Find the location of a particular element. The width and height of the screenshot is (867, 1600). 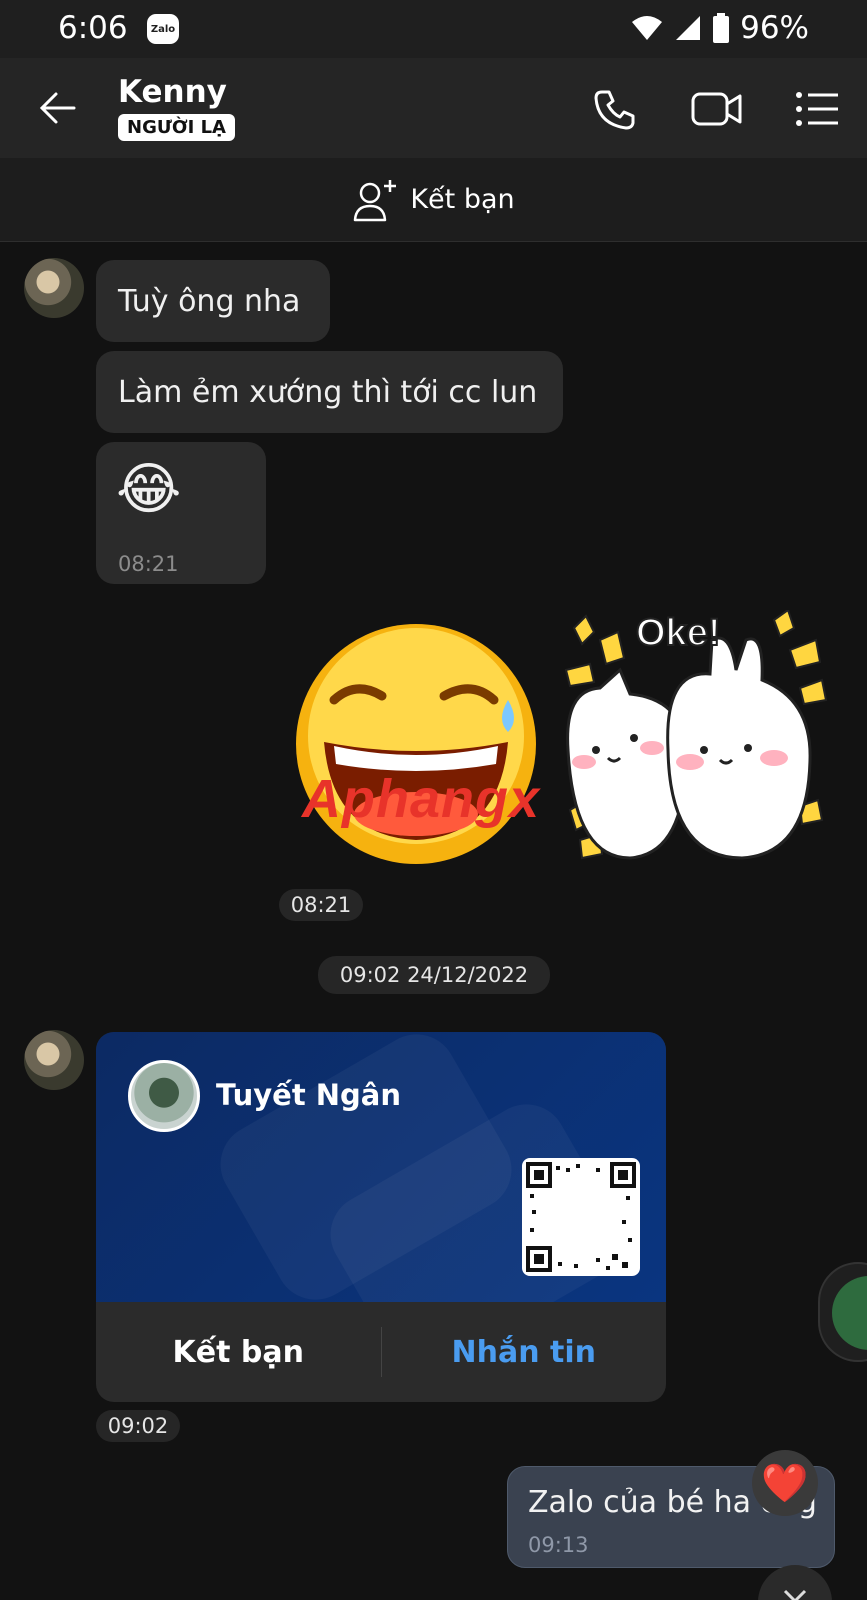

message-bubble: Tuỳ ông nha is located at coordinates (213, 301).